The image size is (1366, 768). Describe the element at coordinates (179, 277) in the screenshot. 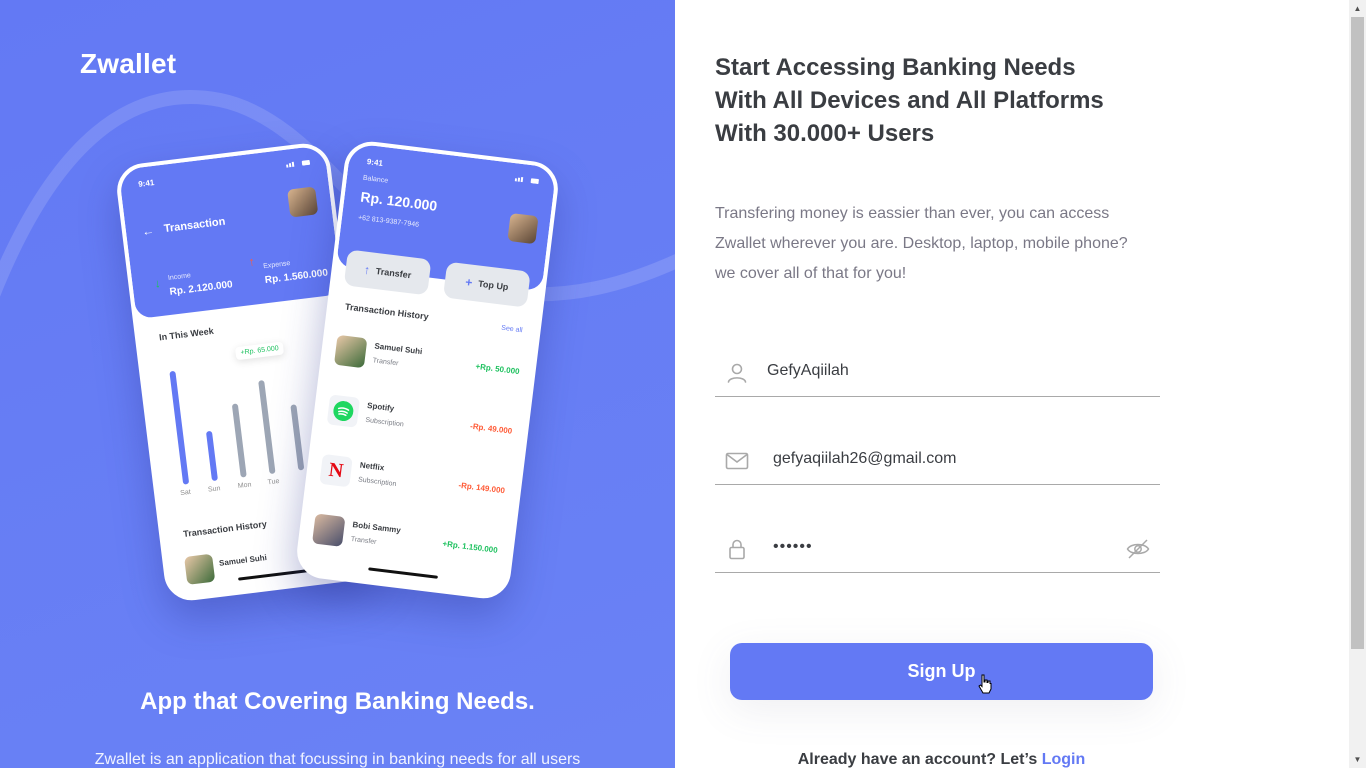

I see `income-label: Income` at that location.